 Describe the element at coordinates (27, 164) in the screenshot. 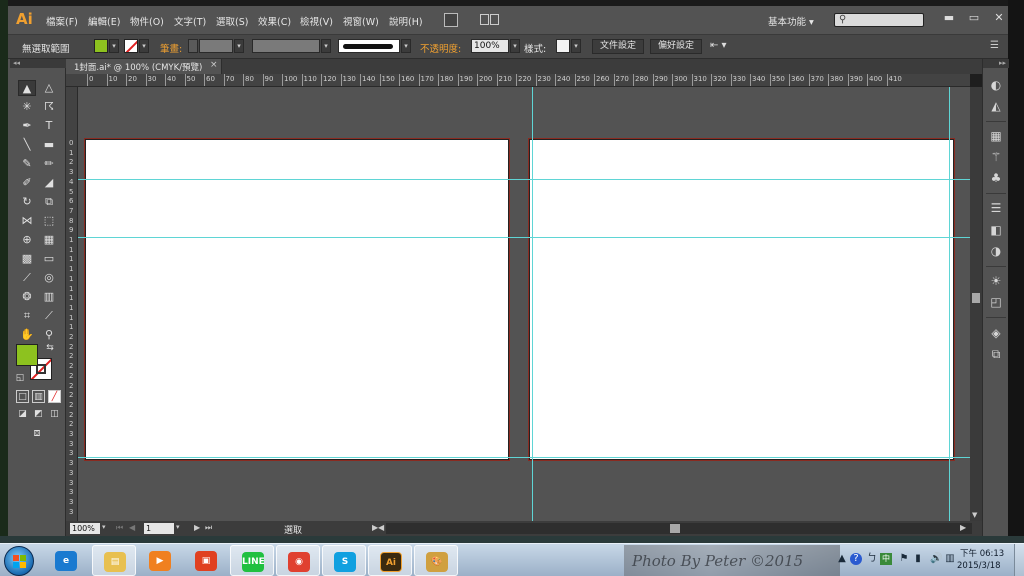

I see `paintbrush-tool: ✎` at that location.